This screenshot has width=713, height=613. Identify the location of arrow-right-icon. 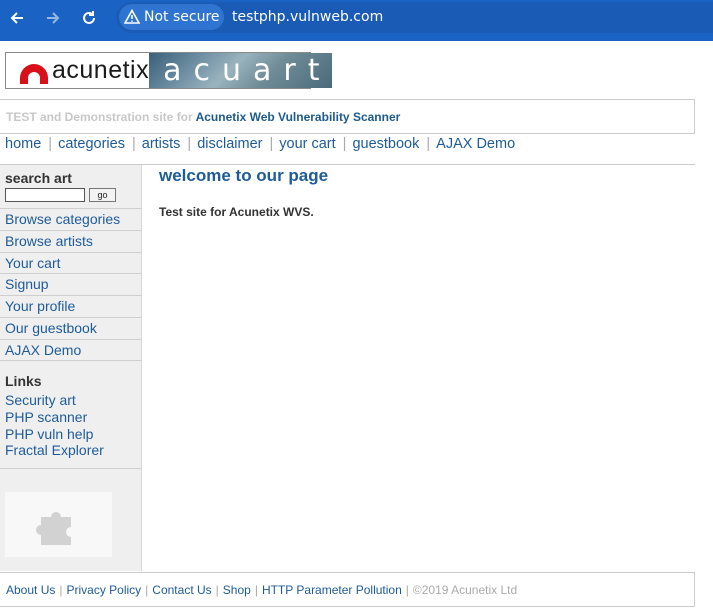
(53, 18).